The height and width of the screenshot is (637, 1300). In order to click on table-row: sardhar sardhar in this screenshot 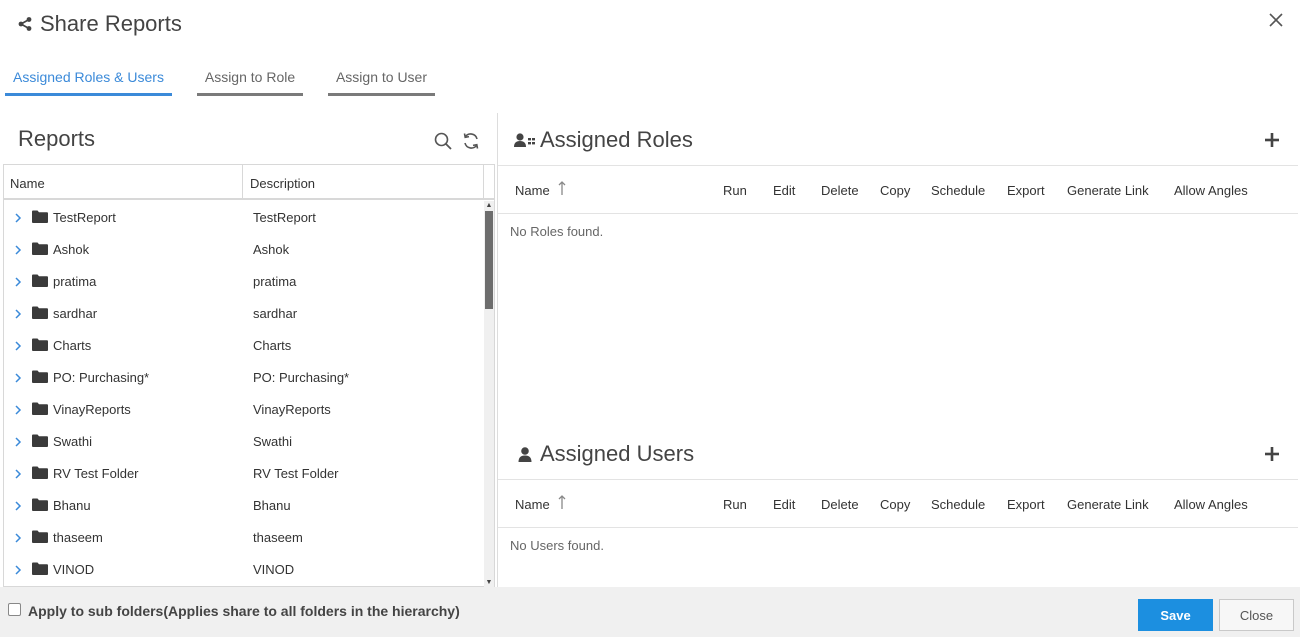, I will do `click(243, 313)`.